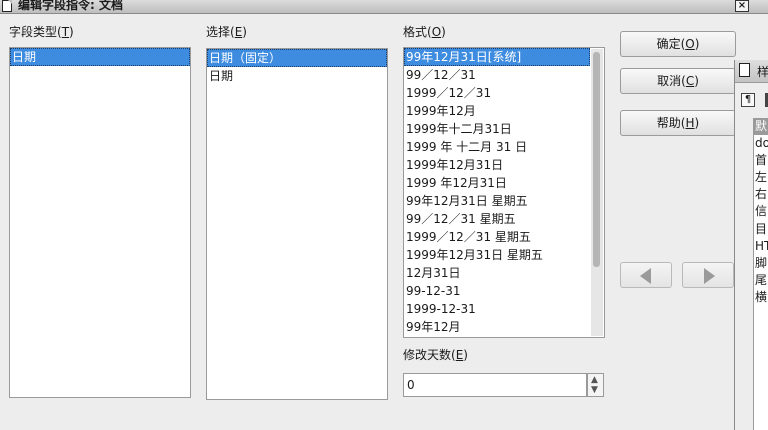  Describe the element at coordinates (761, 280) in the screenshot. I see `list-item: 尾` at that location.